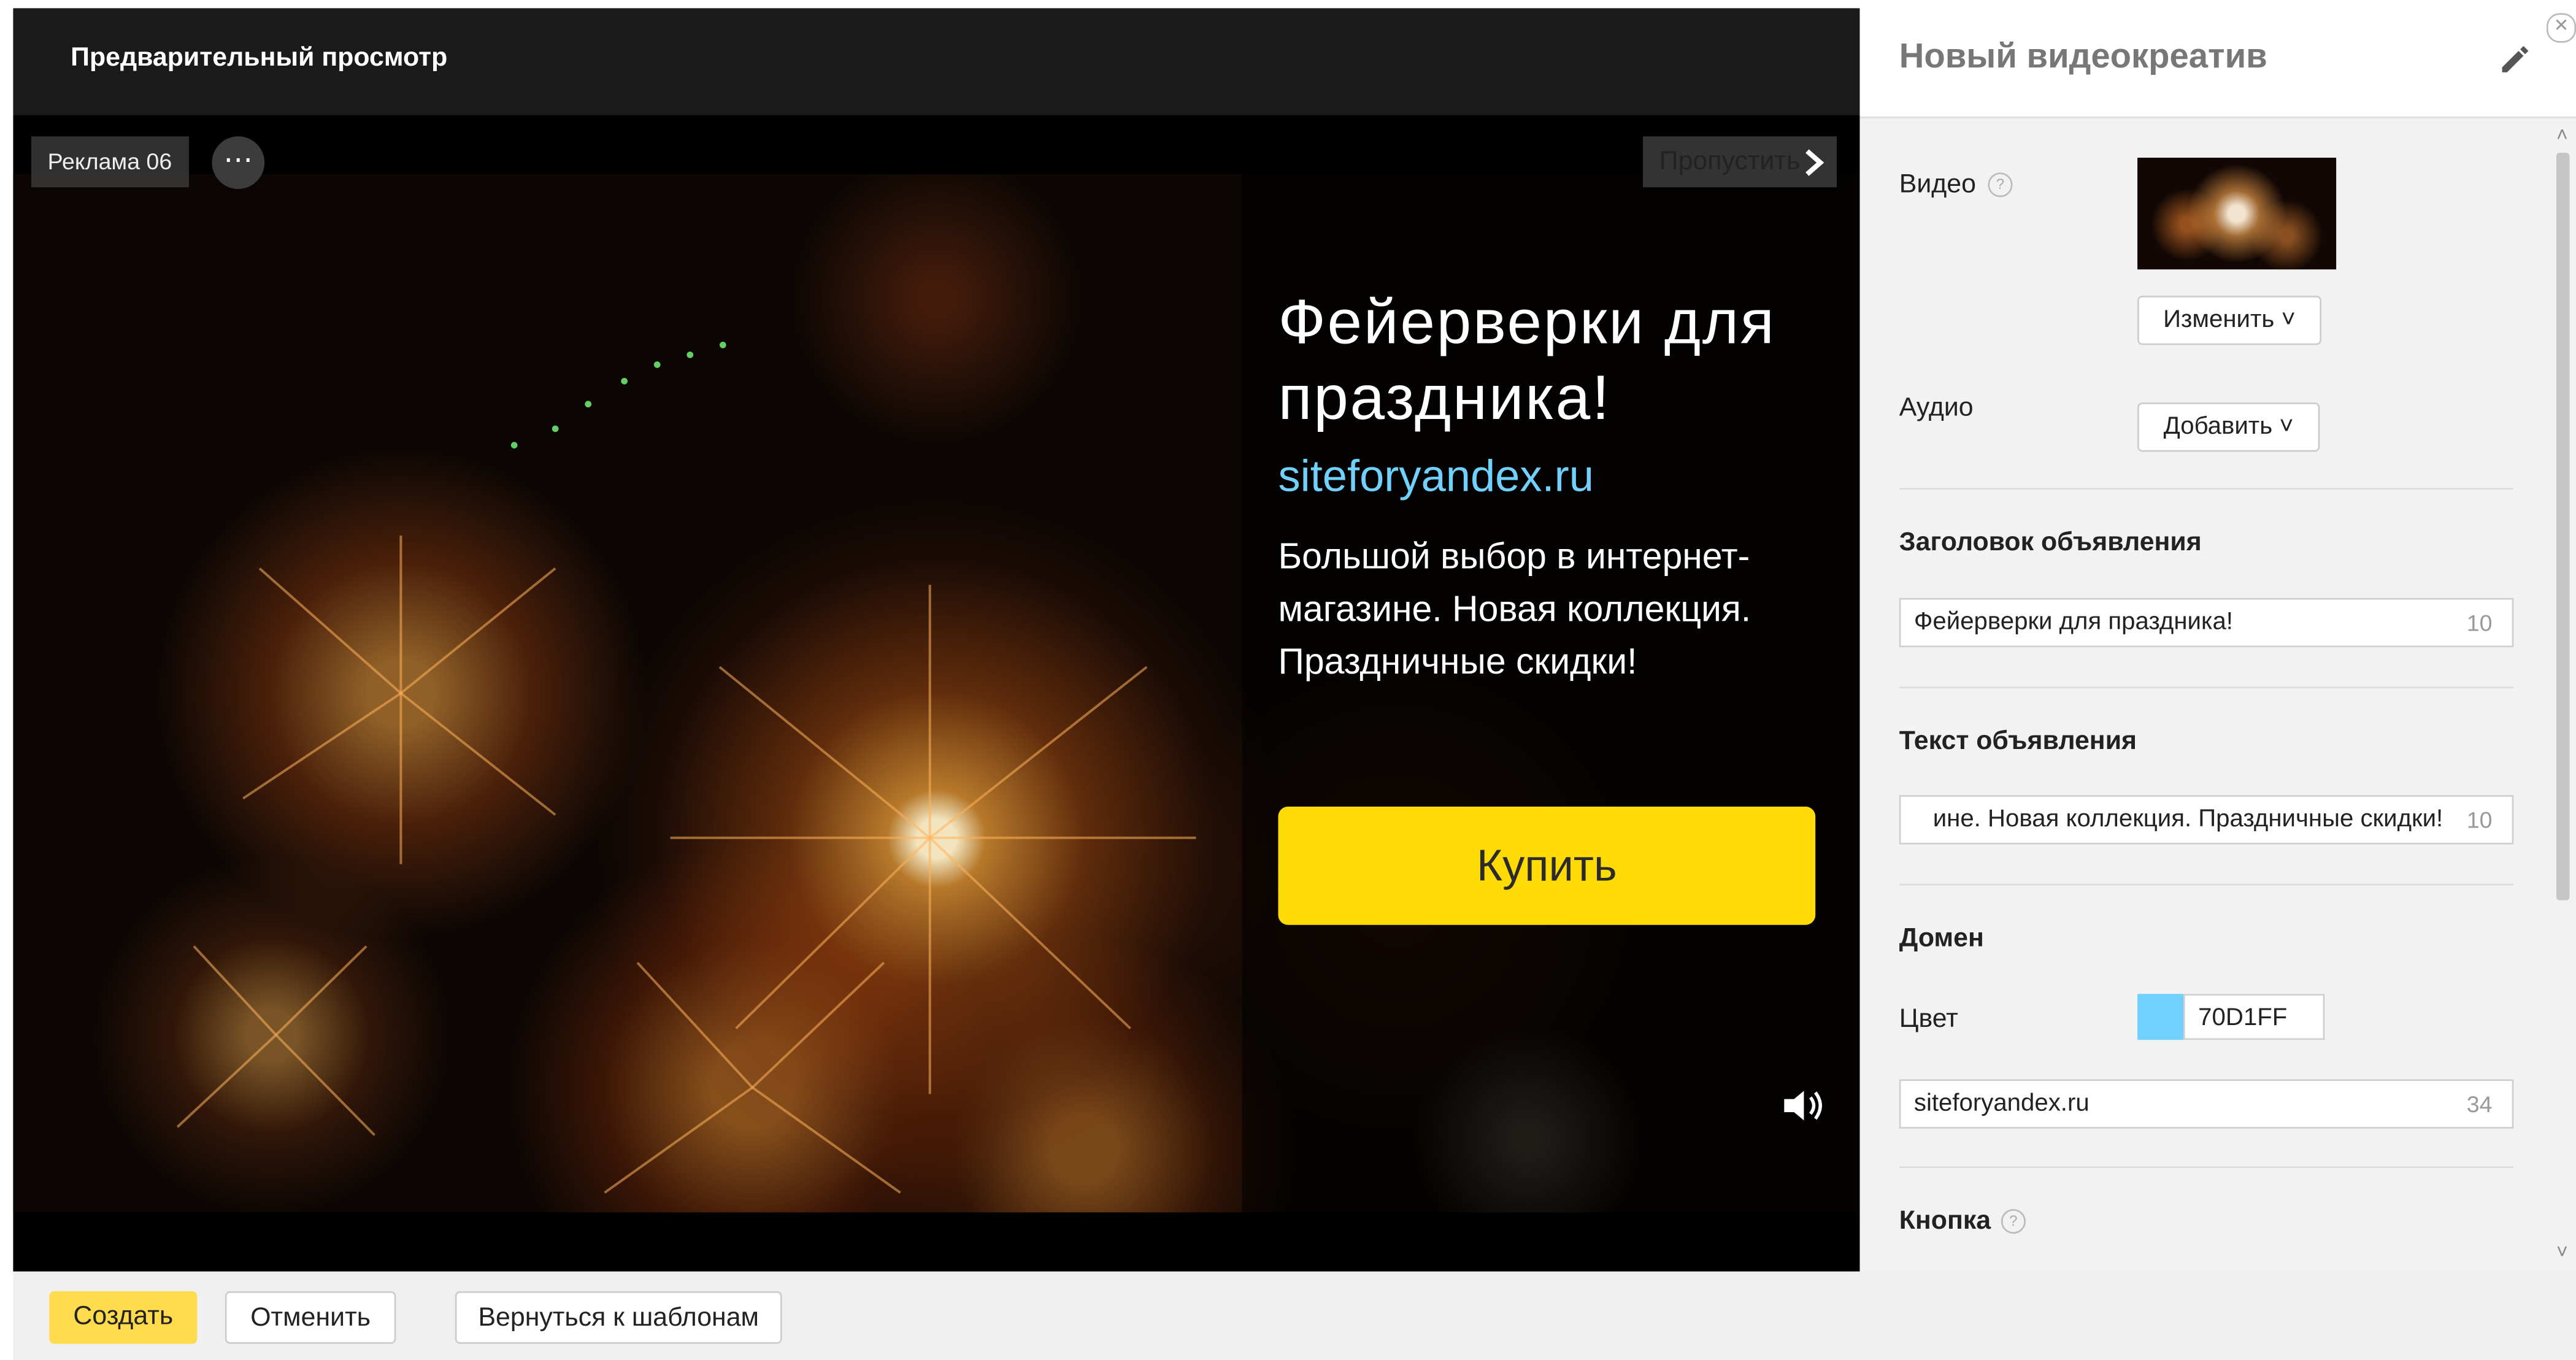 This screenshot has height=1360, width=2576. What do you see at coordinates (2237, 214) in the screenshot?
I see `video-thumbnail` at bounding box center [2237, 214].